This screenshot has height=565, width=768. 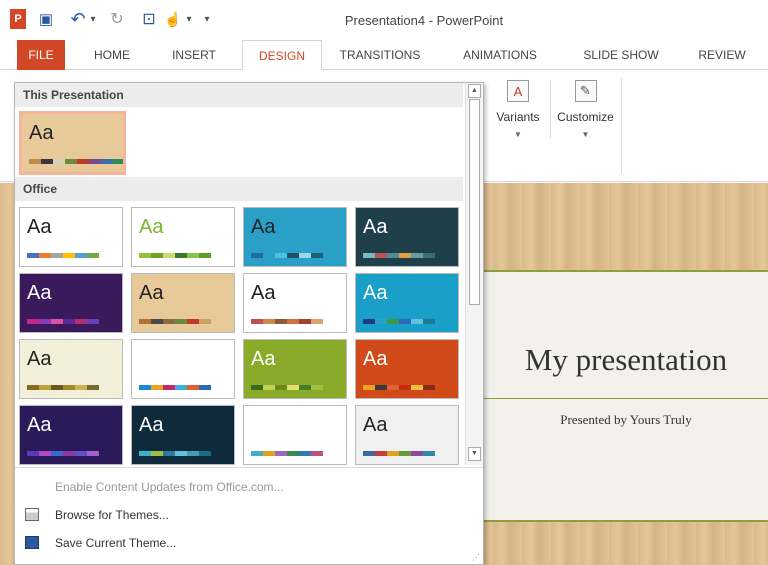 I want to click on theme-thumbnail-current: Aa, so click(x=72, y=143).